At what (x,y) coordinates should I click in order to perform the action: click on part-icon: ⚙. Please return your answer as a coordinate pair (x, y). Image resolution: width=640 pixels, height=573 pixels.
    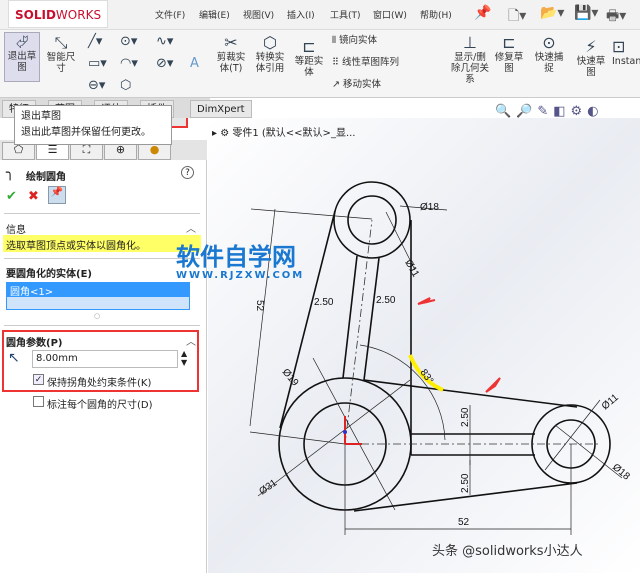
    Looking at the image, I should click on (226, 133).